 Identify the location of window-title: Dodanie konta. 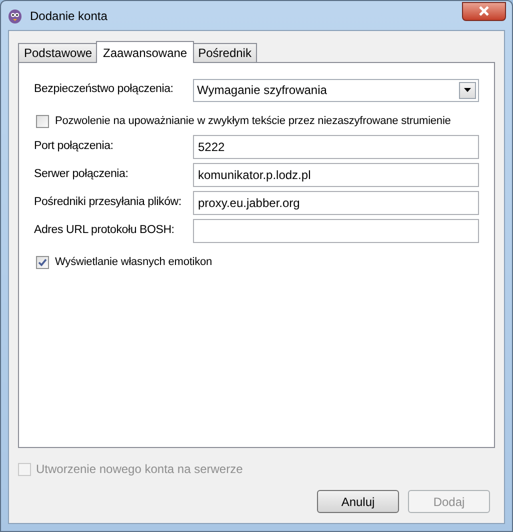
(69, 16).